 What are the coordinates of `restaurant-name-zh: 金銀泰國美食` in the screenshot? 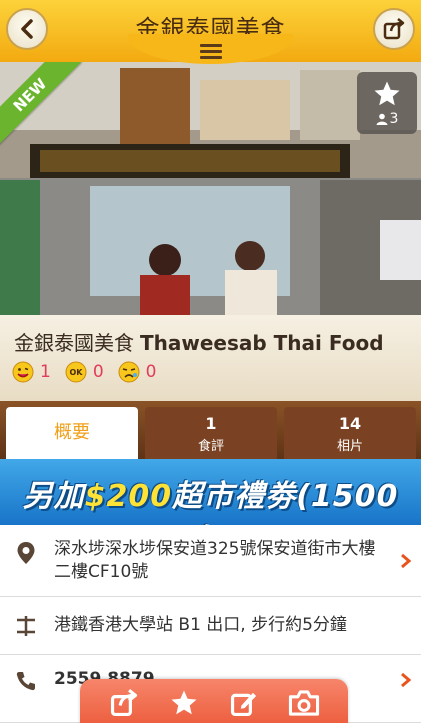 It's located at (74, 343).